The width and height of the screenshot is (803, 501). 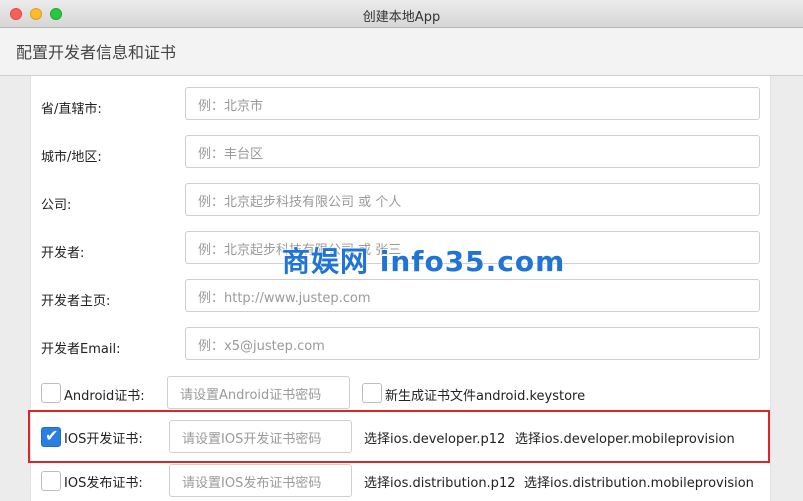 I want to click on developer-label: 开发者:, so click(x=63, y=253).